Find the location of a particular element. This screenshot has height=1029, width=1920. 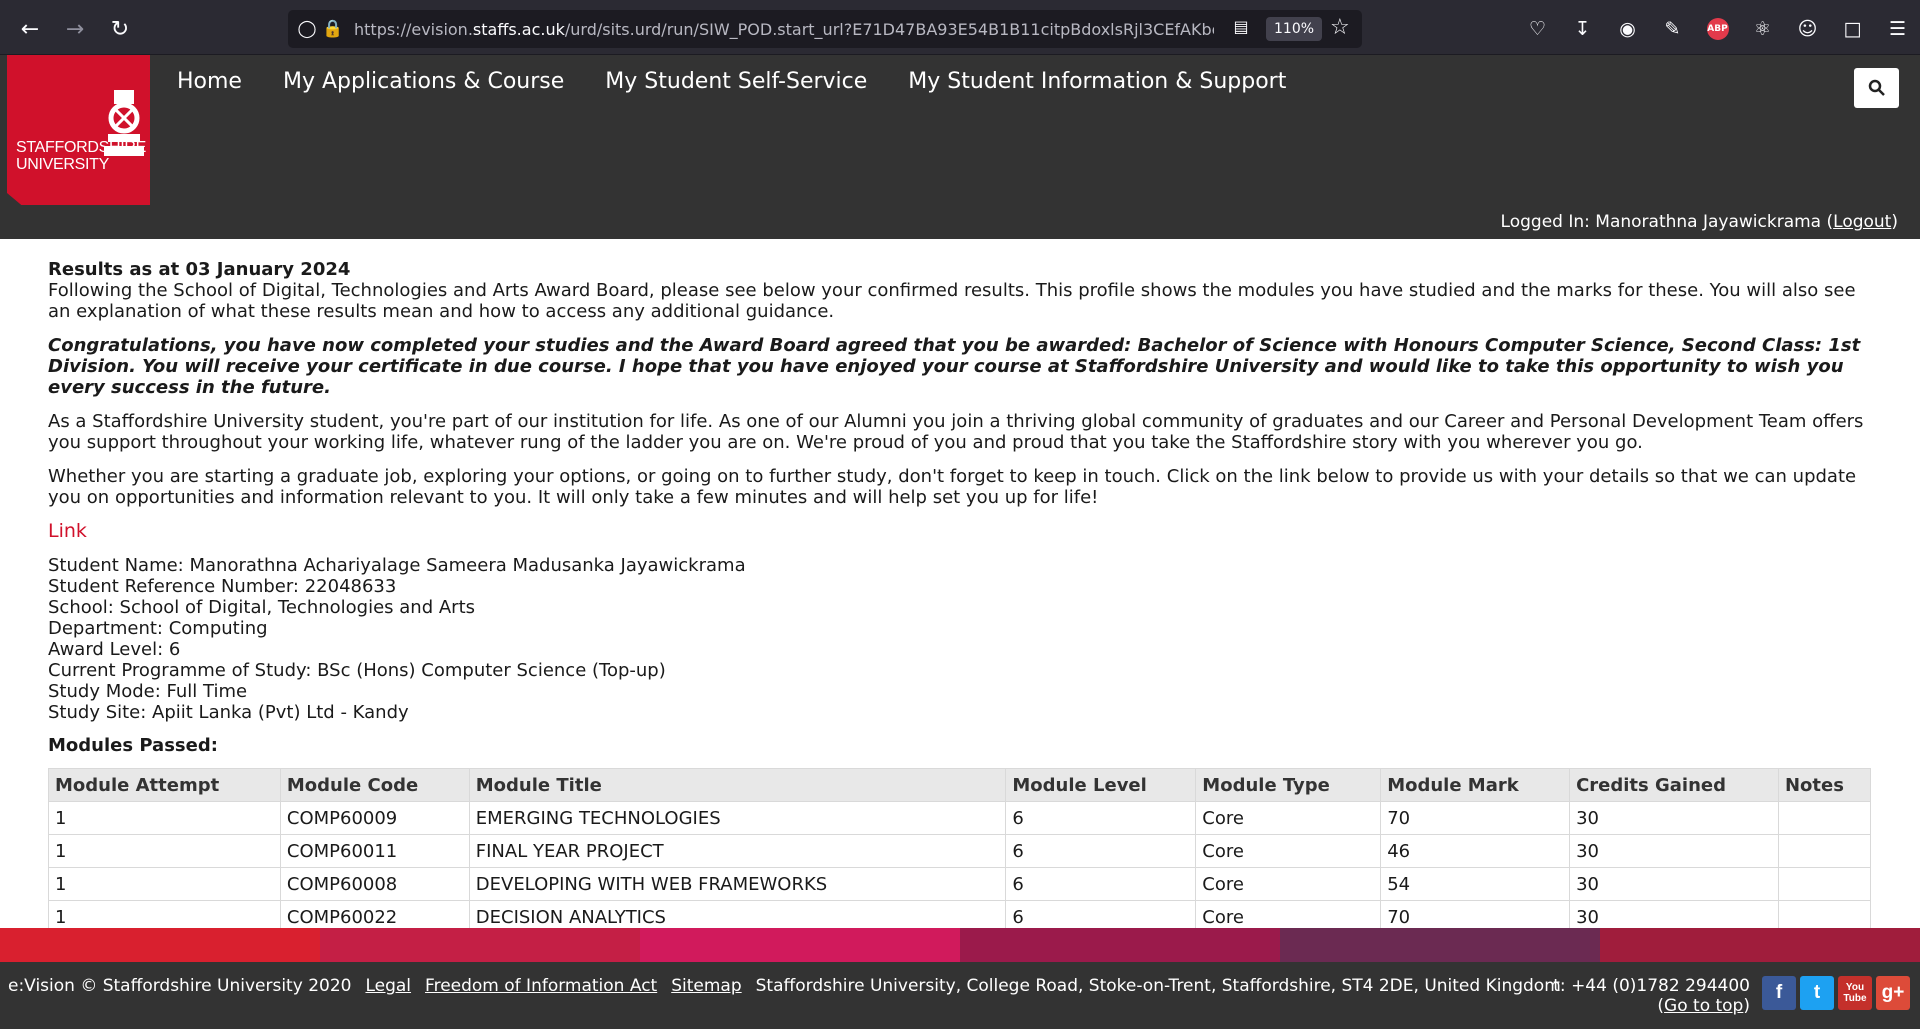

col-module-level: Module Level is located at coordinates (1101, 785).